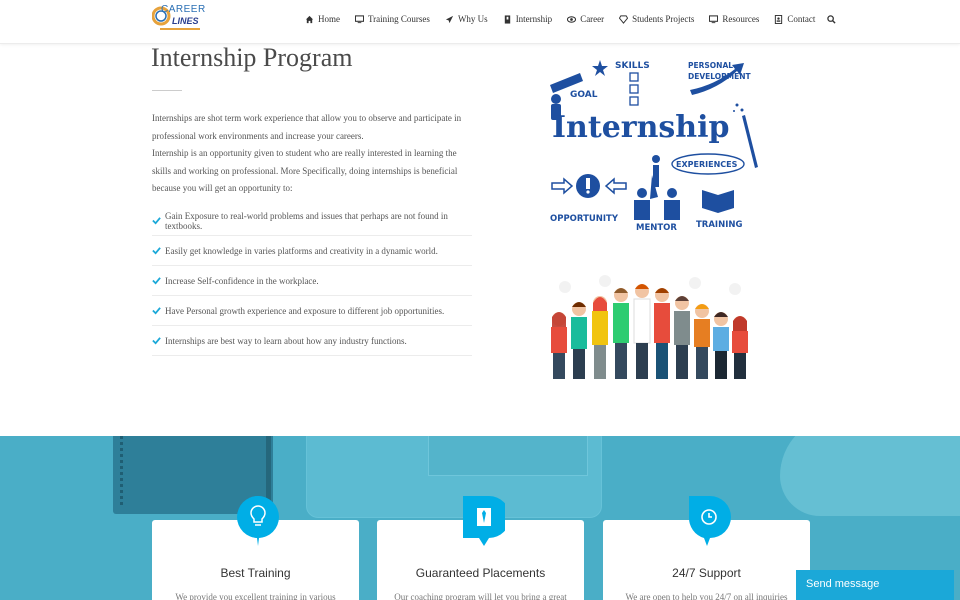 The height and width of the screenshot is (600, 960). What do you see at coordinates (650, 327) in the screenshot?
I see `team-image` at bounding box center [650, 327].